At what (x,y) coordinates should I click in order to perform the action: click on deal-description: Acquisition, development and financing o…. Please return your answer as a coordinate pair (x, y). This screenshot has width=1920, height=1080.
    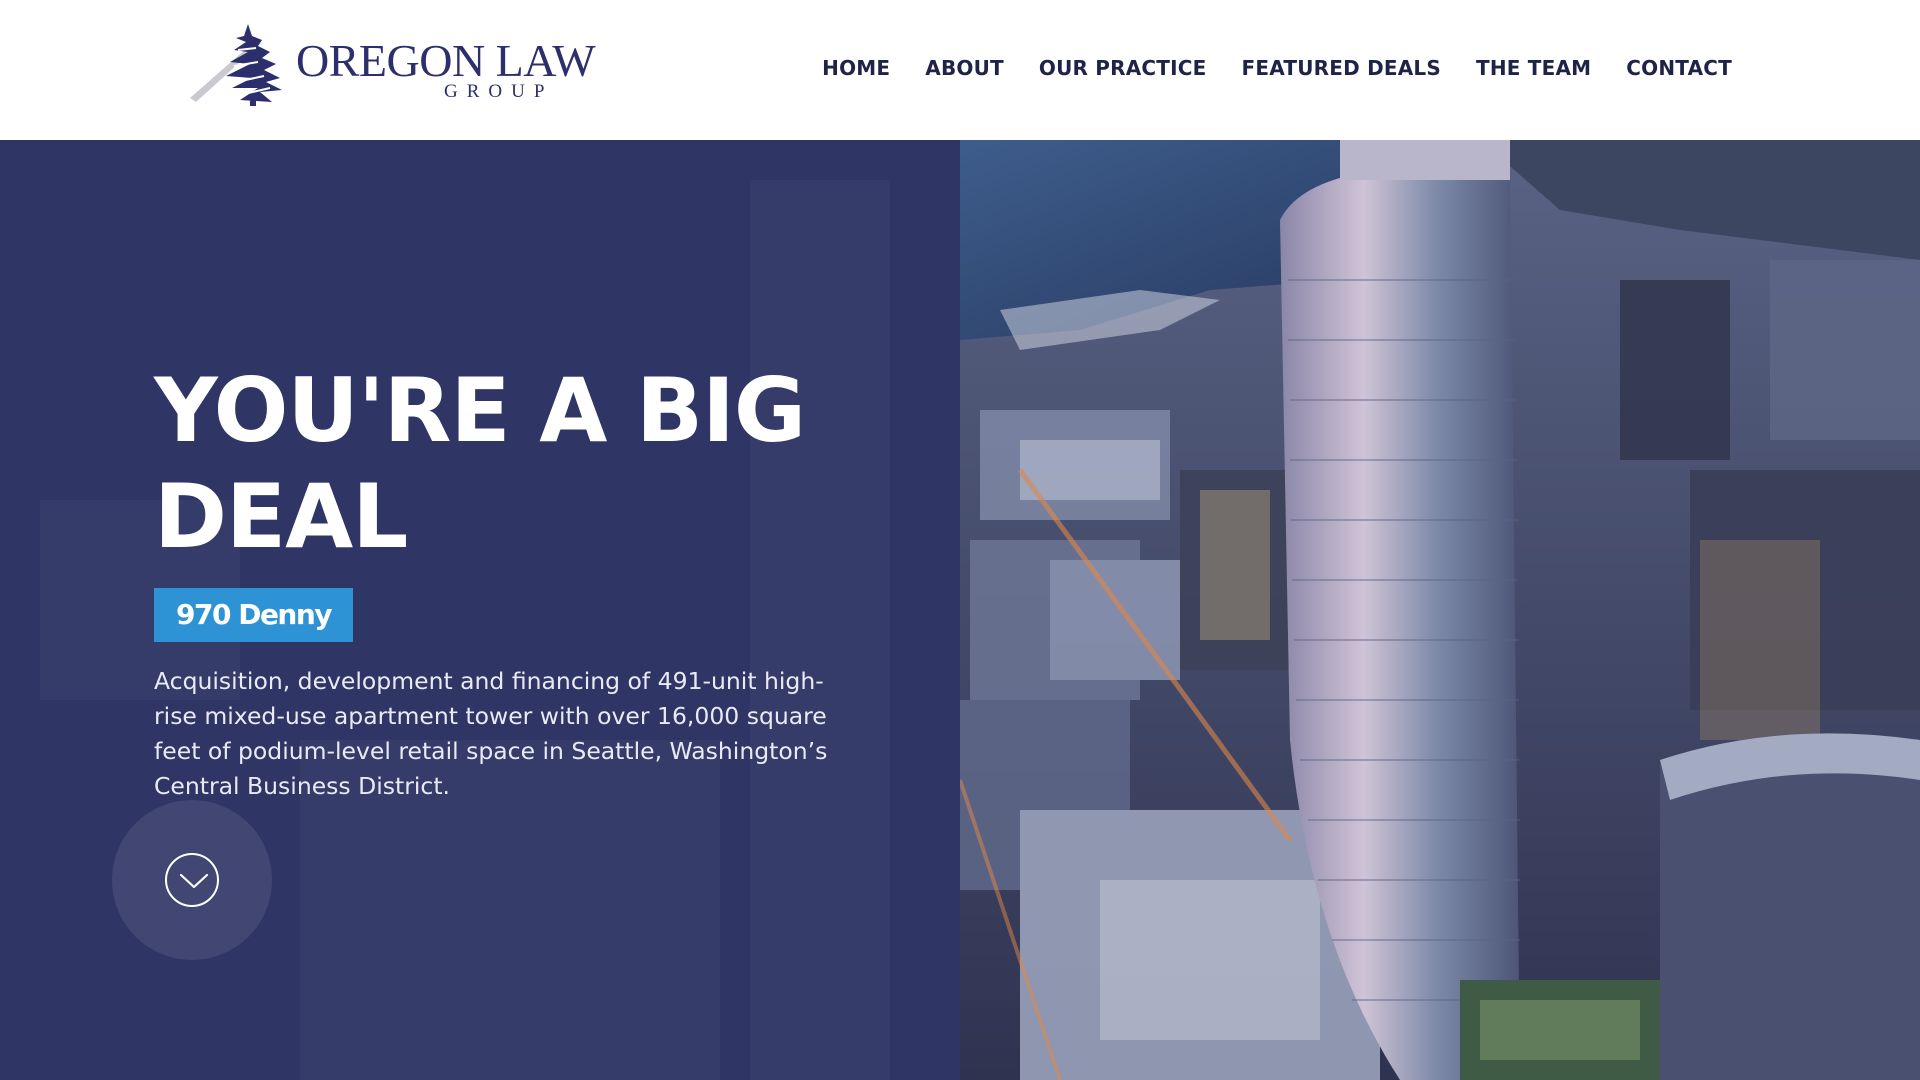
    Looking at the image, I should click on (491, 733).